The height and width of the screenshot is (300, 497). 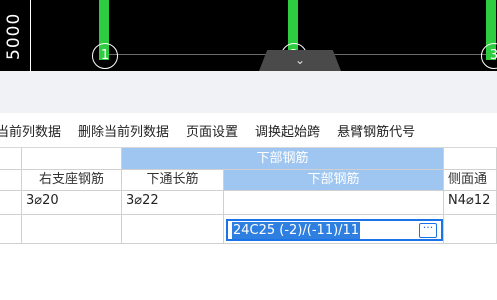 I want to click on cell-bottom-through: 3⌀22, so click(x=173, y=203).